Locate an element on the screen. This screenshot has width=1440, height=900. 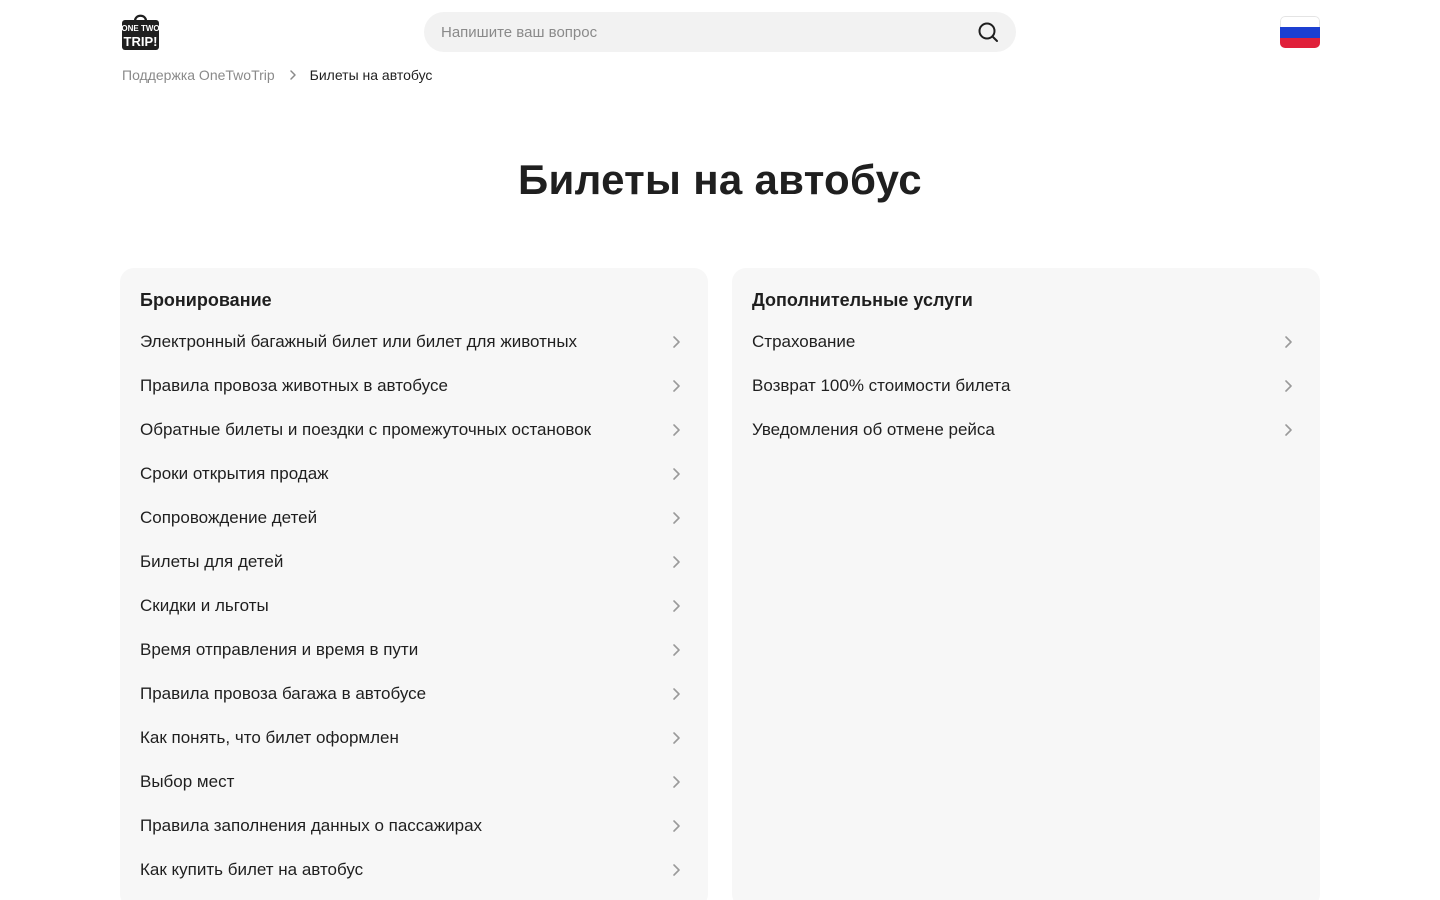
article-label: Выбор мест is located at coordinates (187, 781).